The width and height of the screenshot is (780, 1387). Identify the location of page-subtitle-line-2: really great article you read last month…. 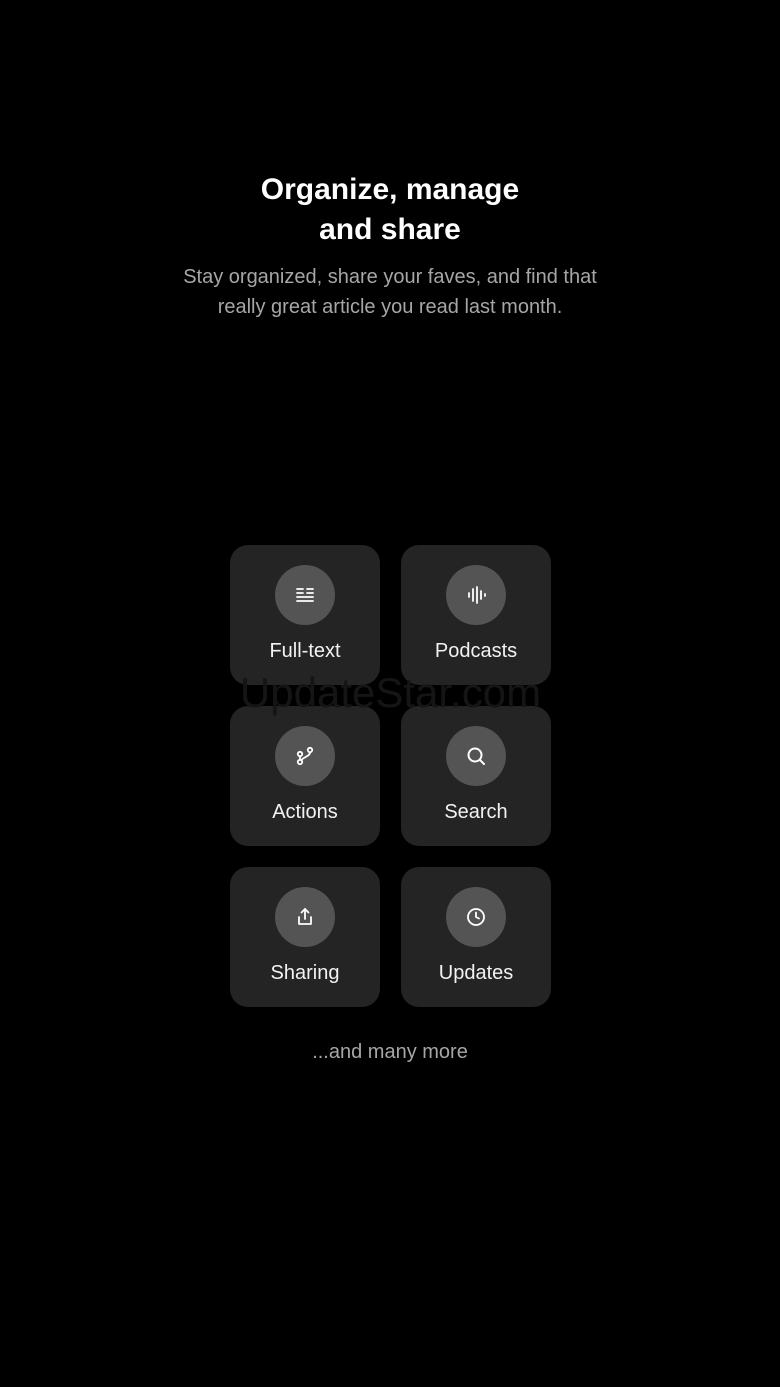
(390, 307).